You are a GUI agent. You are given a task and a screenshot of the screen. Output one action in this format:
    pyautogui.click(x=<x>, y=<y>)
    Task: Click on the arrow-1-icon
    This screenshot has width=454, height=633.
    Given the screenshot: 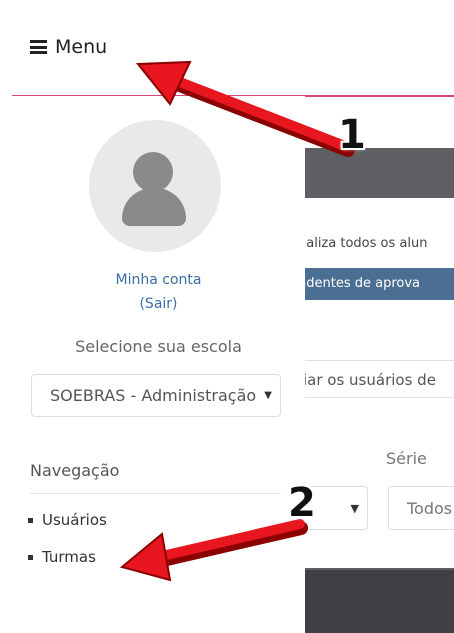 What is the action you would take?
    pyautogui.click(x=245, y=108)
    